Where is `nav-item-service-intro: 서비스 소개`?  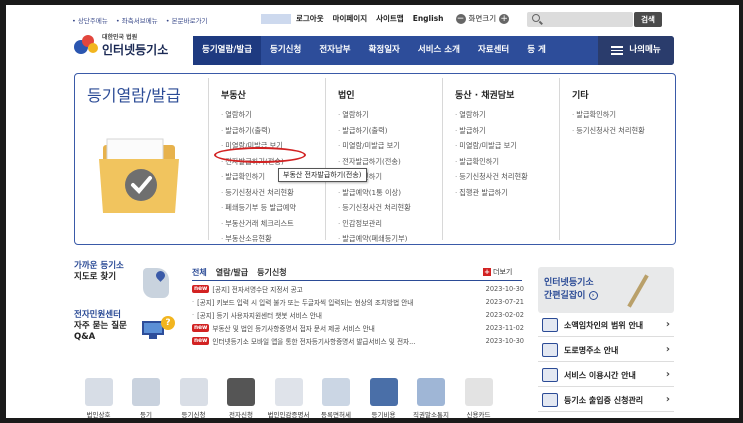 nav-item-service-intro: 서비스 소개 is located at coordinates (439, 50).